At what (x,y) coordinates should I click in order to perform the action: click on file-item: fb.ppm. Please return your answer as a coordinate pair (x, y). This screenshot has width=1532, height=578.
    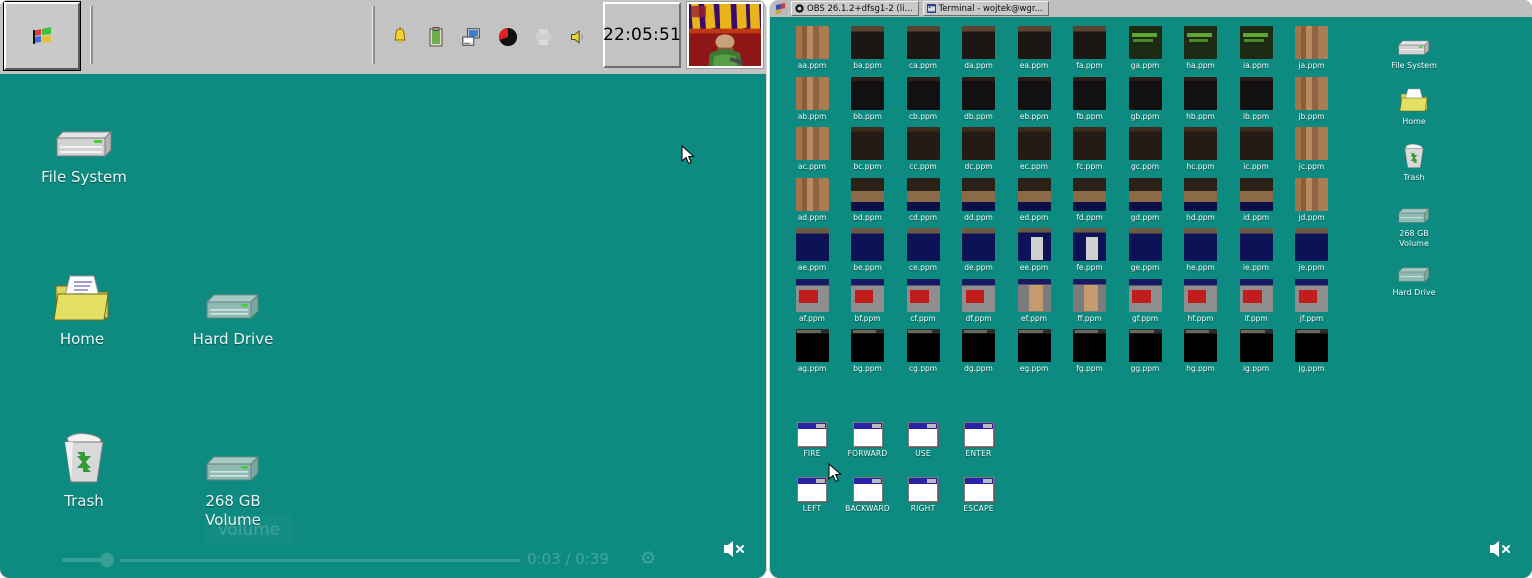
    Looking at the image, I should click on (1090, 98).